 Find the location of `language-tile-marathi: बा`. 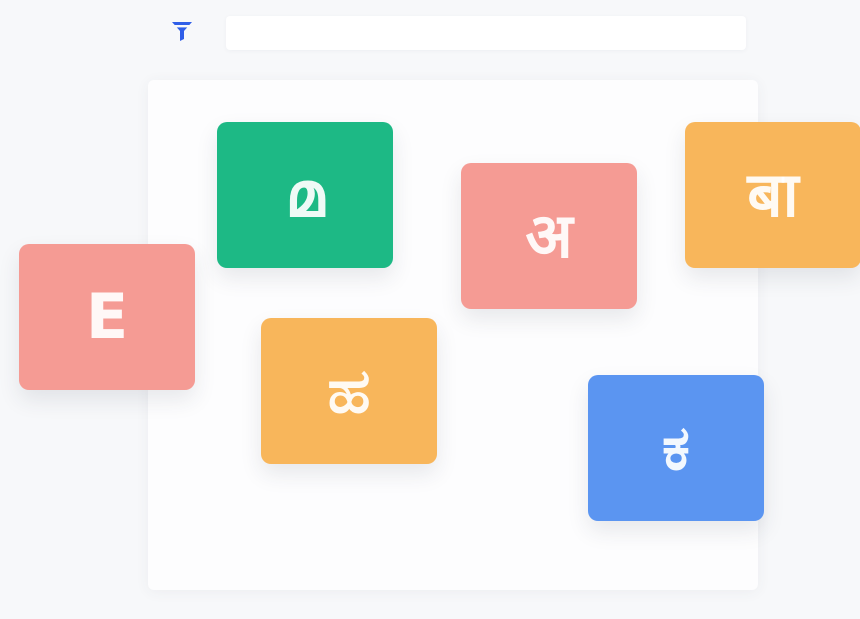

language-tile-marathi: बा is located at coordinates (772, 195).